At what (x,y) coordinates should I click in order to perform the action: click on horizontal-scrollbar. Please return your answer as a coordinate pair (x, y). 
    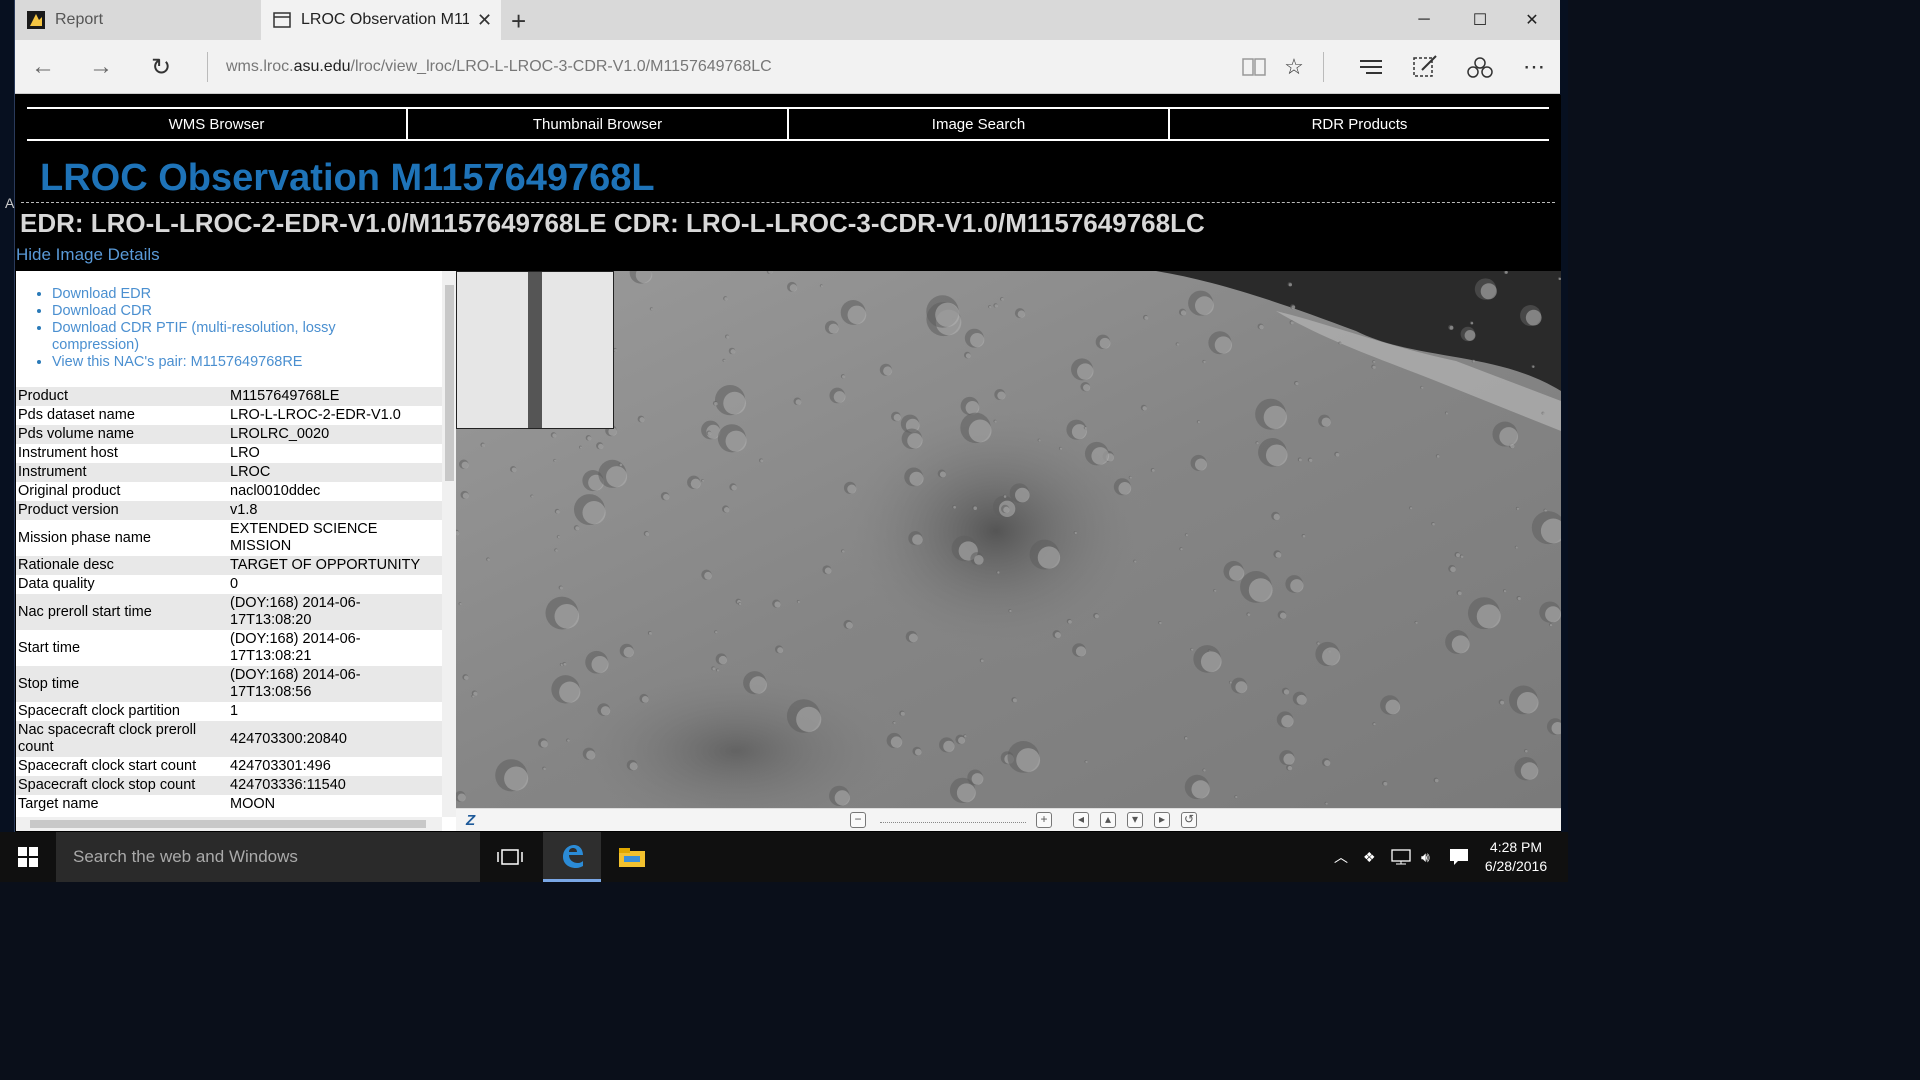
    Looking at the image, I should click on (229, 824).